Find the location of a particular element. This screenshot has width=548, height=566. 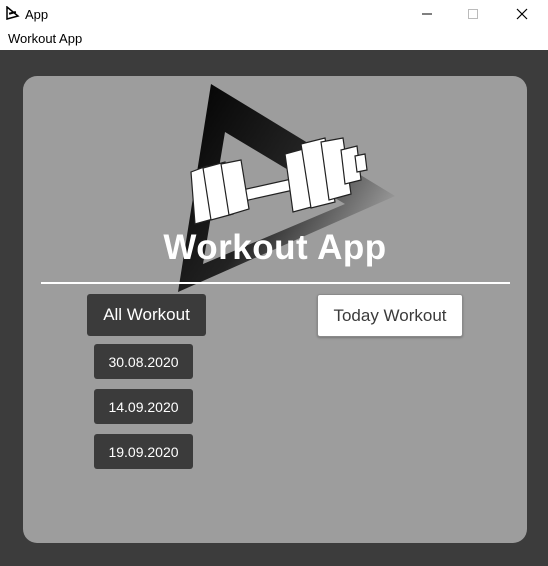

all-workout-button: All Workout is located at coordinates (146, 315).